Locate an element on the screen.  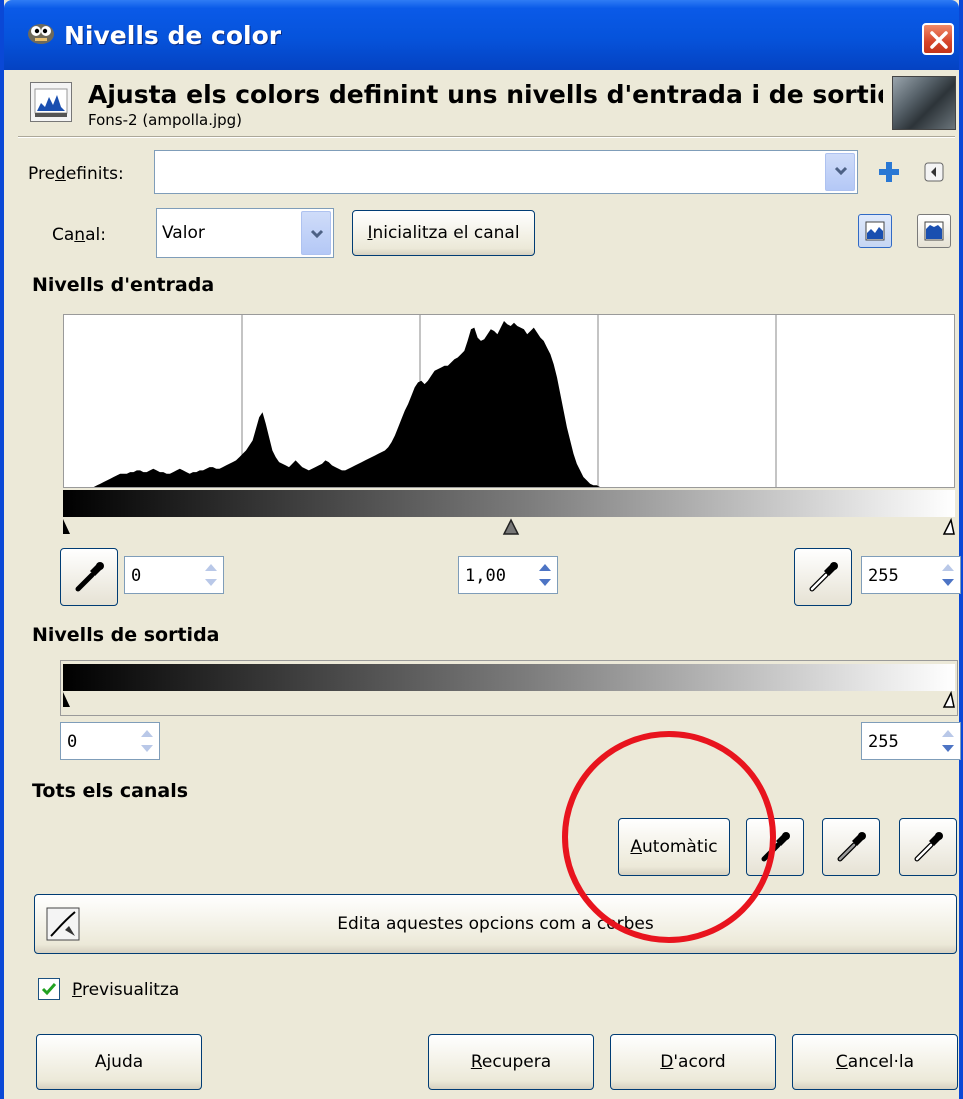
black-eyedropper-icon is located at coordinates (89, 577).